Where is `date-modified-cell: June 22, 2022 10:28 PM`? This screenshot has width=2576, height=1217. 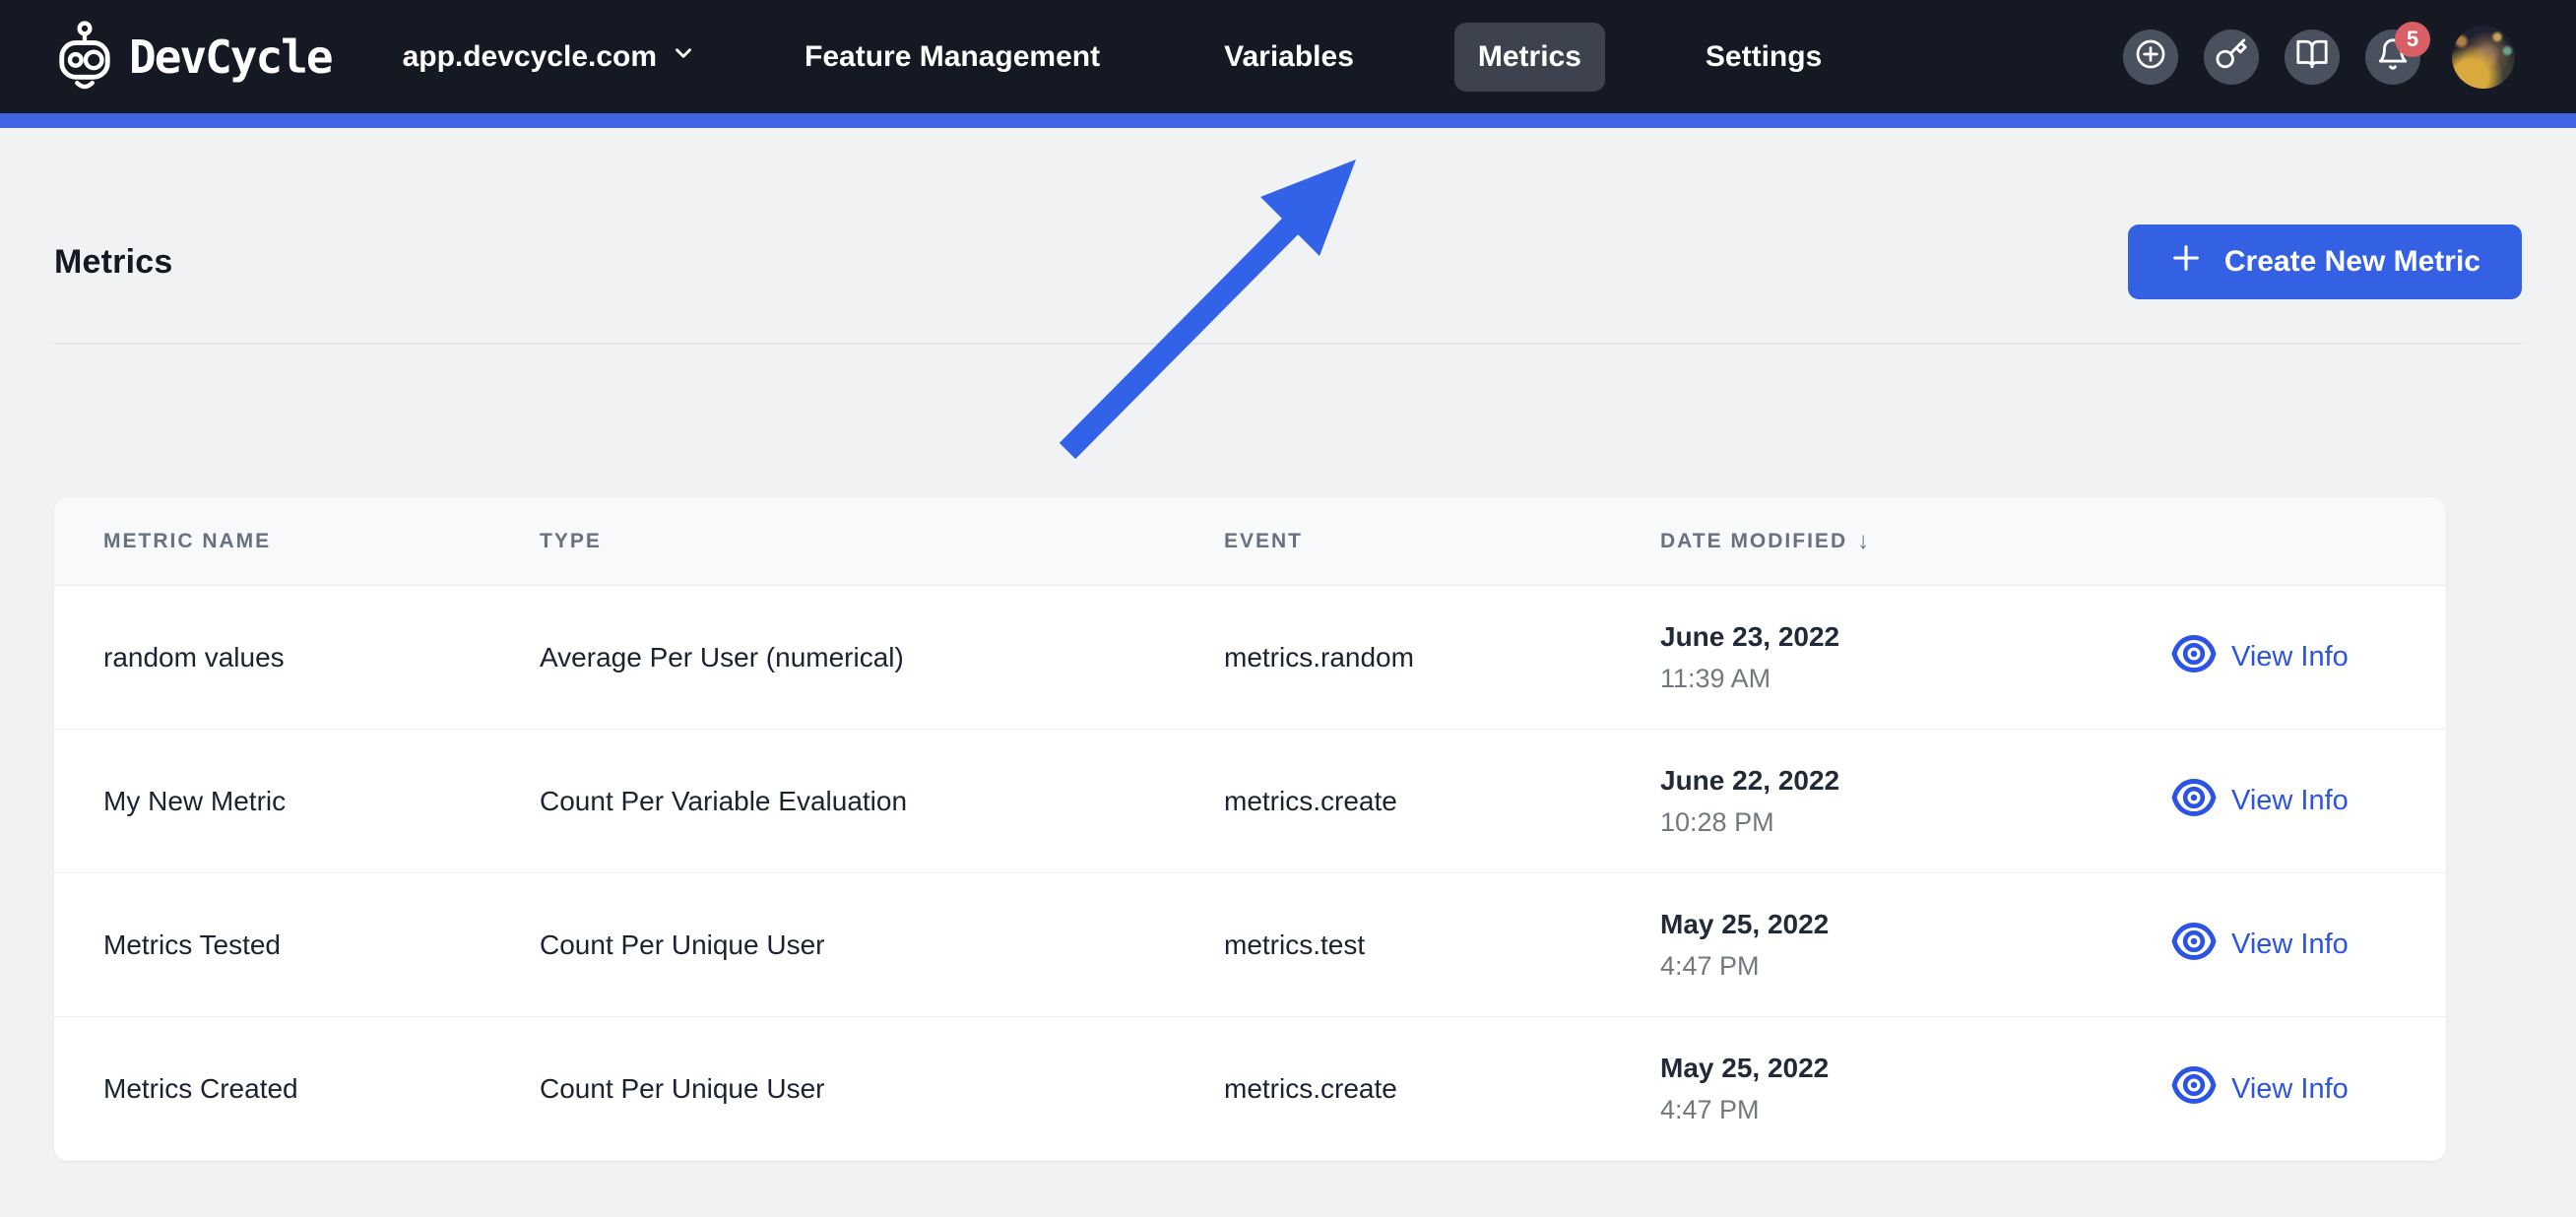
date-modified-cell: June 22, 2022 10:28 PM is located at coordinates (1915, 801).